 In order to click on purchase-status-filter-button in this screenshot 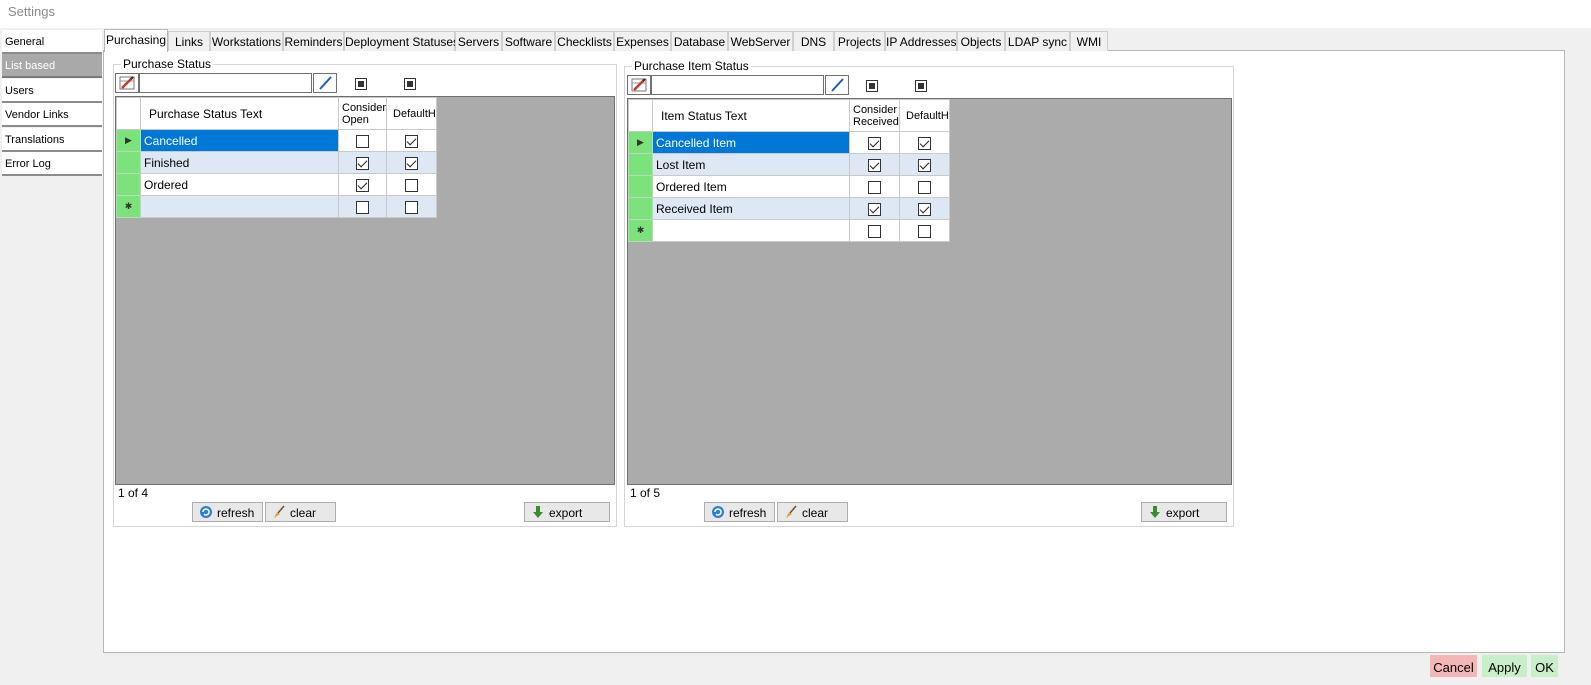, I will do `click(325, 83)`.